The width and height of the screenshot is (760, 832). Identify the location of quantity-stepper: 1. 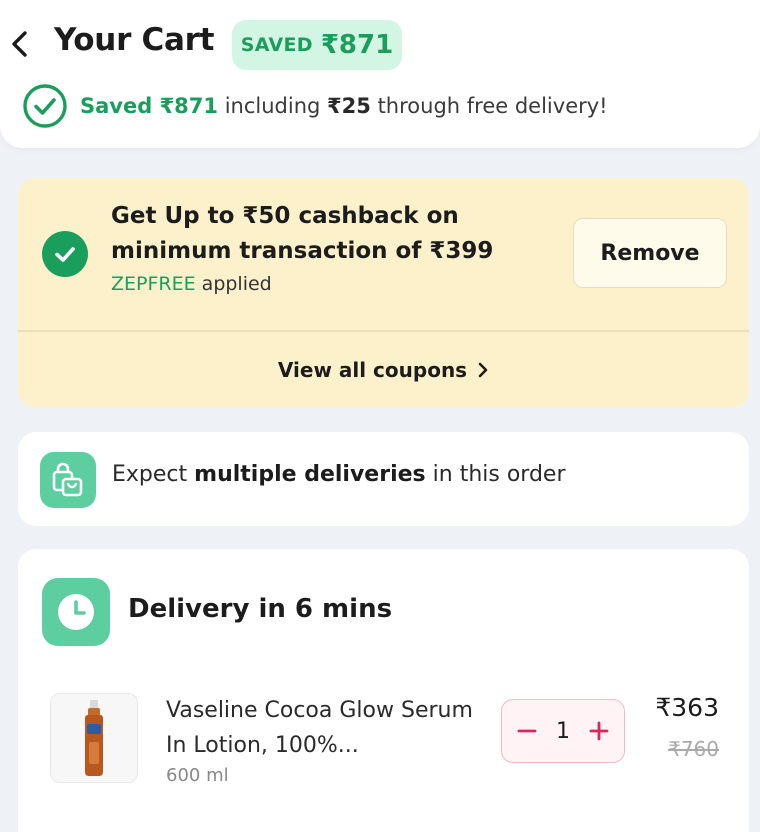
(563, 731).